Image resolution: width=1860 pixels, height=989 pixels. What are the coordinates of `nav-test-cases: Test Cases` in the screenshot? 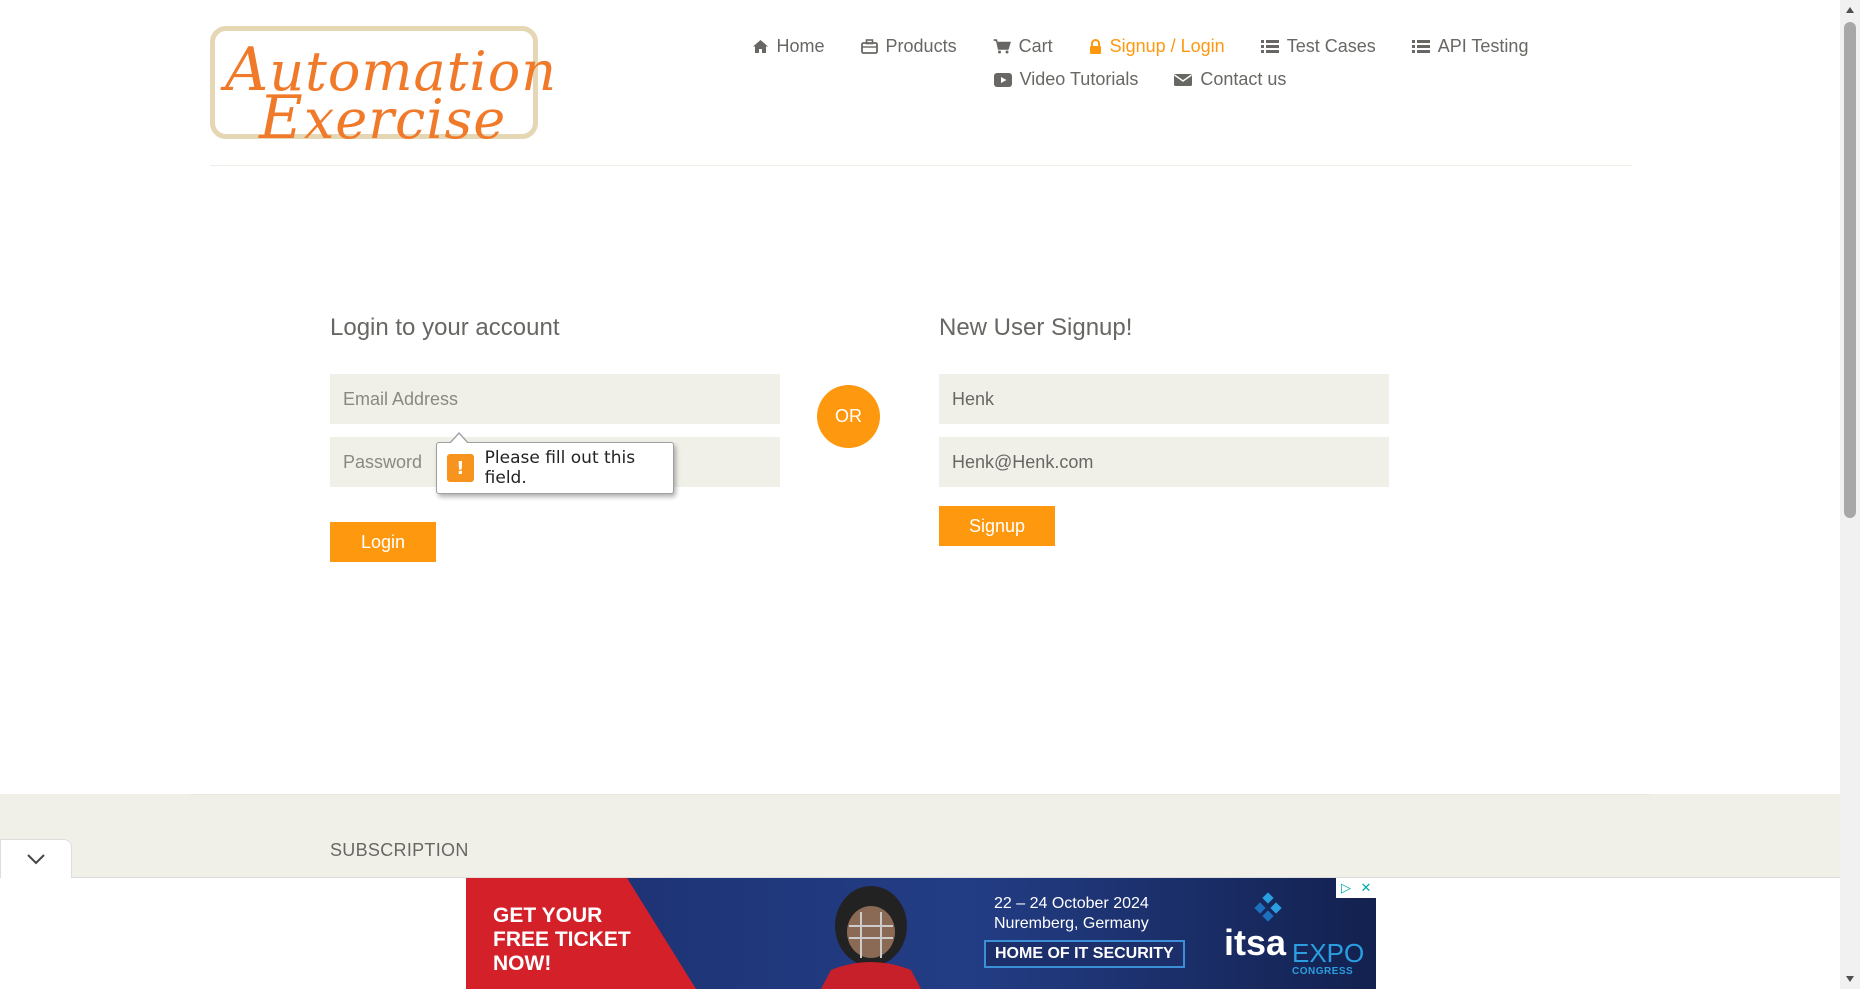 It's located at (1318, 46).